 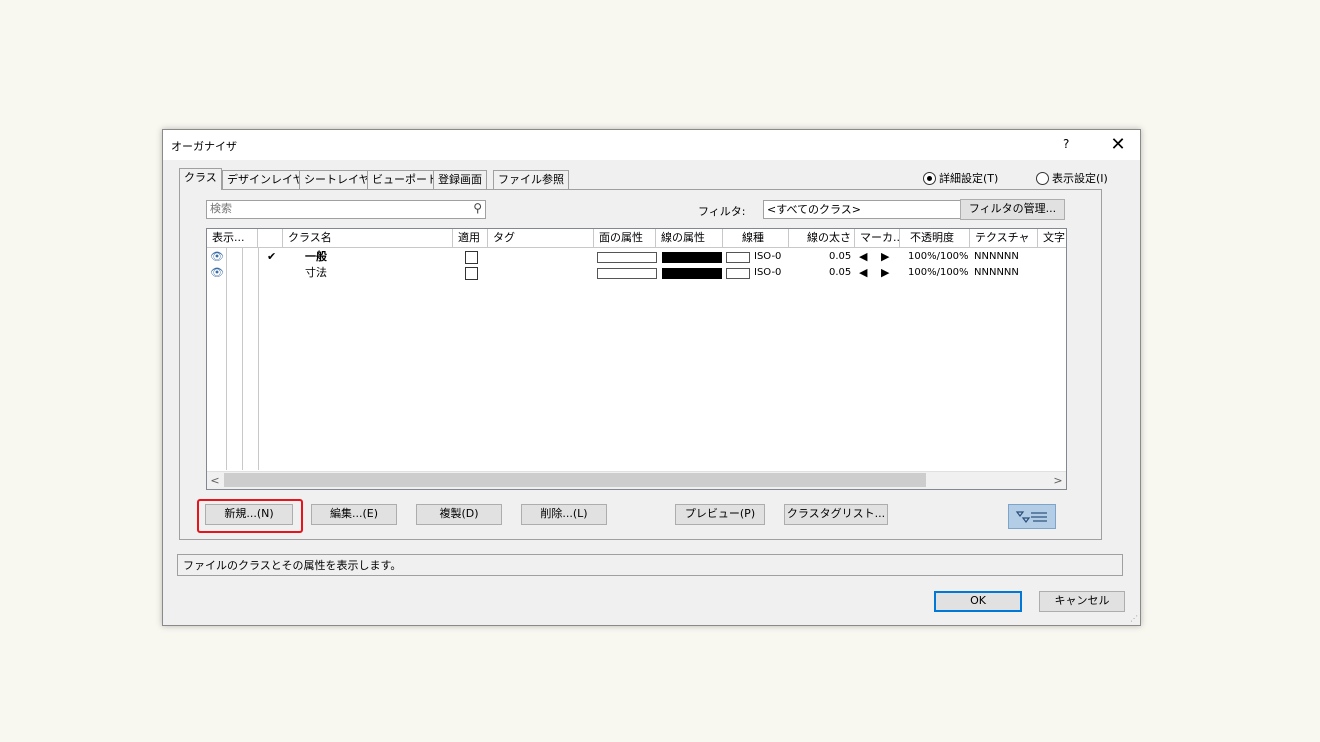 I want to click on close-button: ✕, so click(x=1118, y=145).